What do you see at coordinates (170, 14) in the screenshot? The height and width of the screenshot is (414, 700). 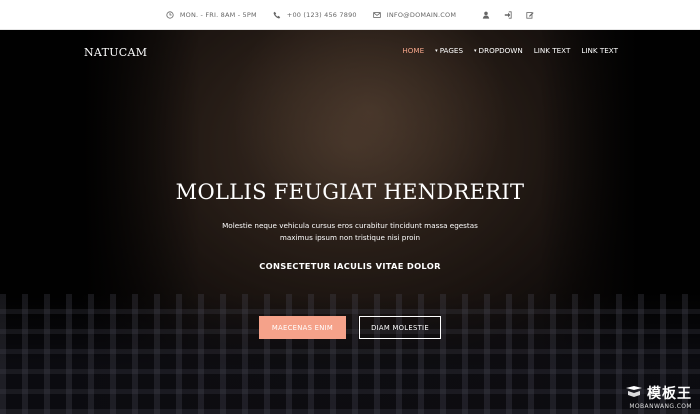 I see `clock-icon` at bounding box center [170, 14].